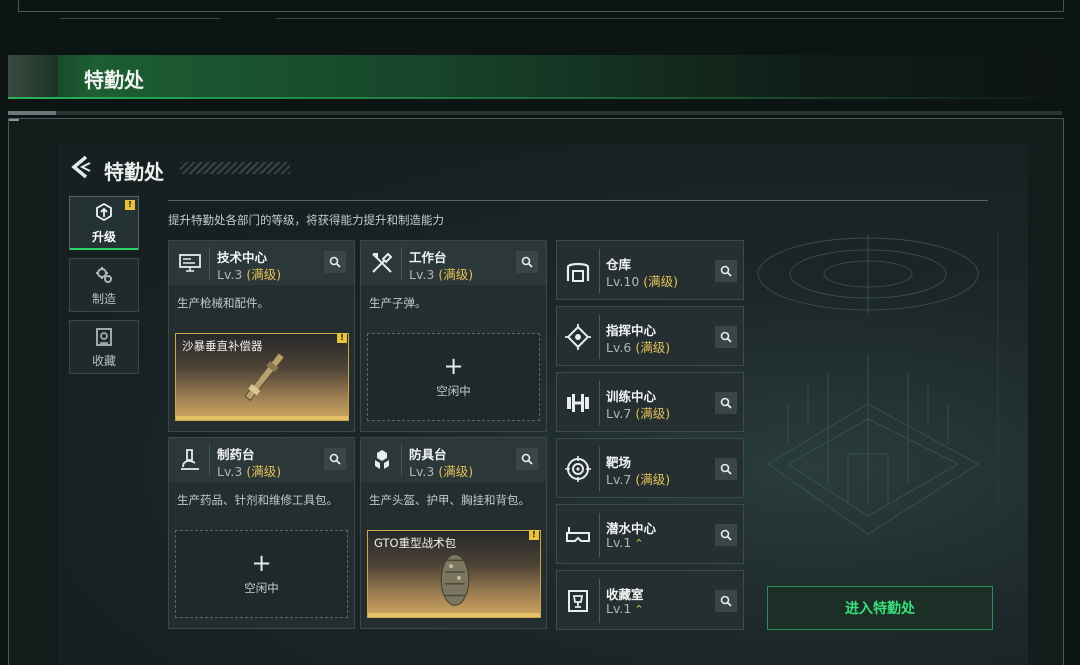 The width and height of the screenshot is (1080, 665). I want to click on gears-icon, so click(104, 274).